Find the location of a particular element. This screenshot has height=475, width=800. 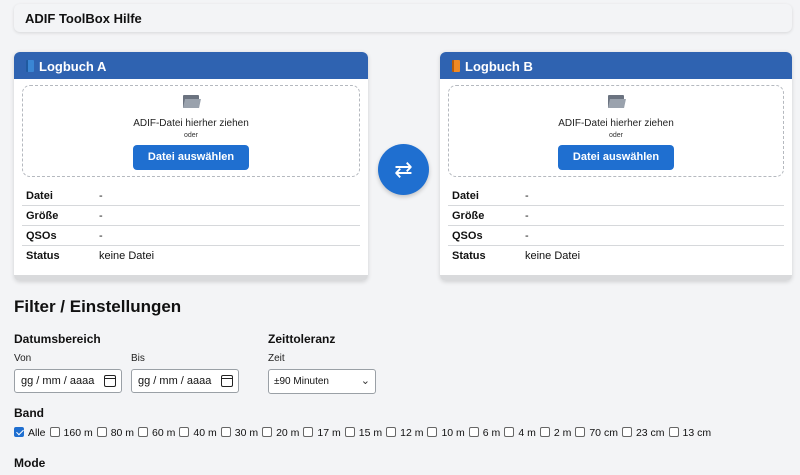

info-key: Datei is located at coordinates (39, 196).